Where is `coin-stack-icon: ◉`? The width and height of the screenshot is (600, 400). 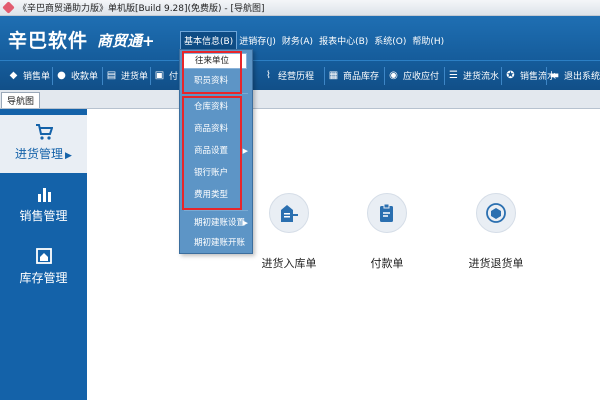 coin-stack-icon: ◉ is located at coordinates (393, 75).